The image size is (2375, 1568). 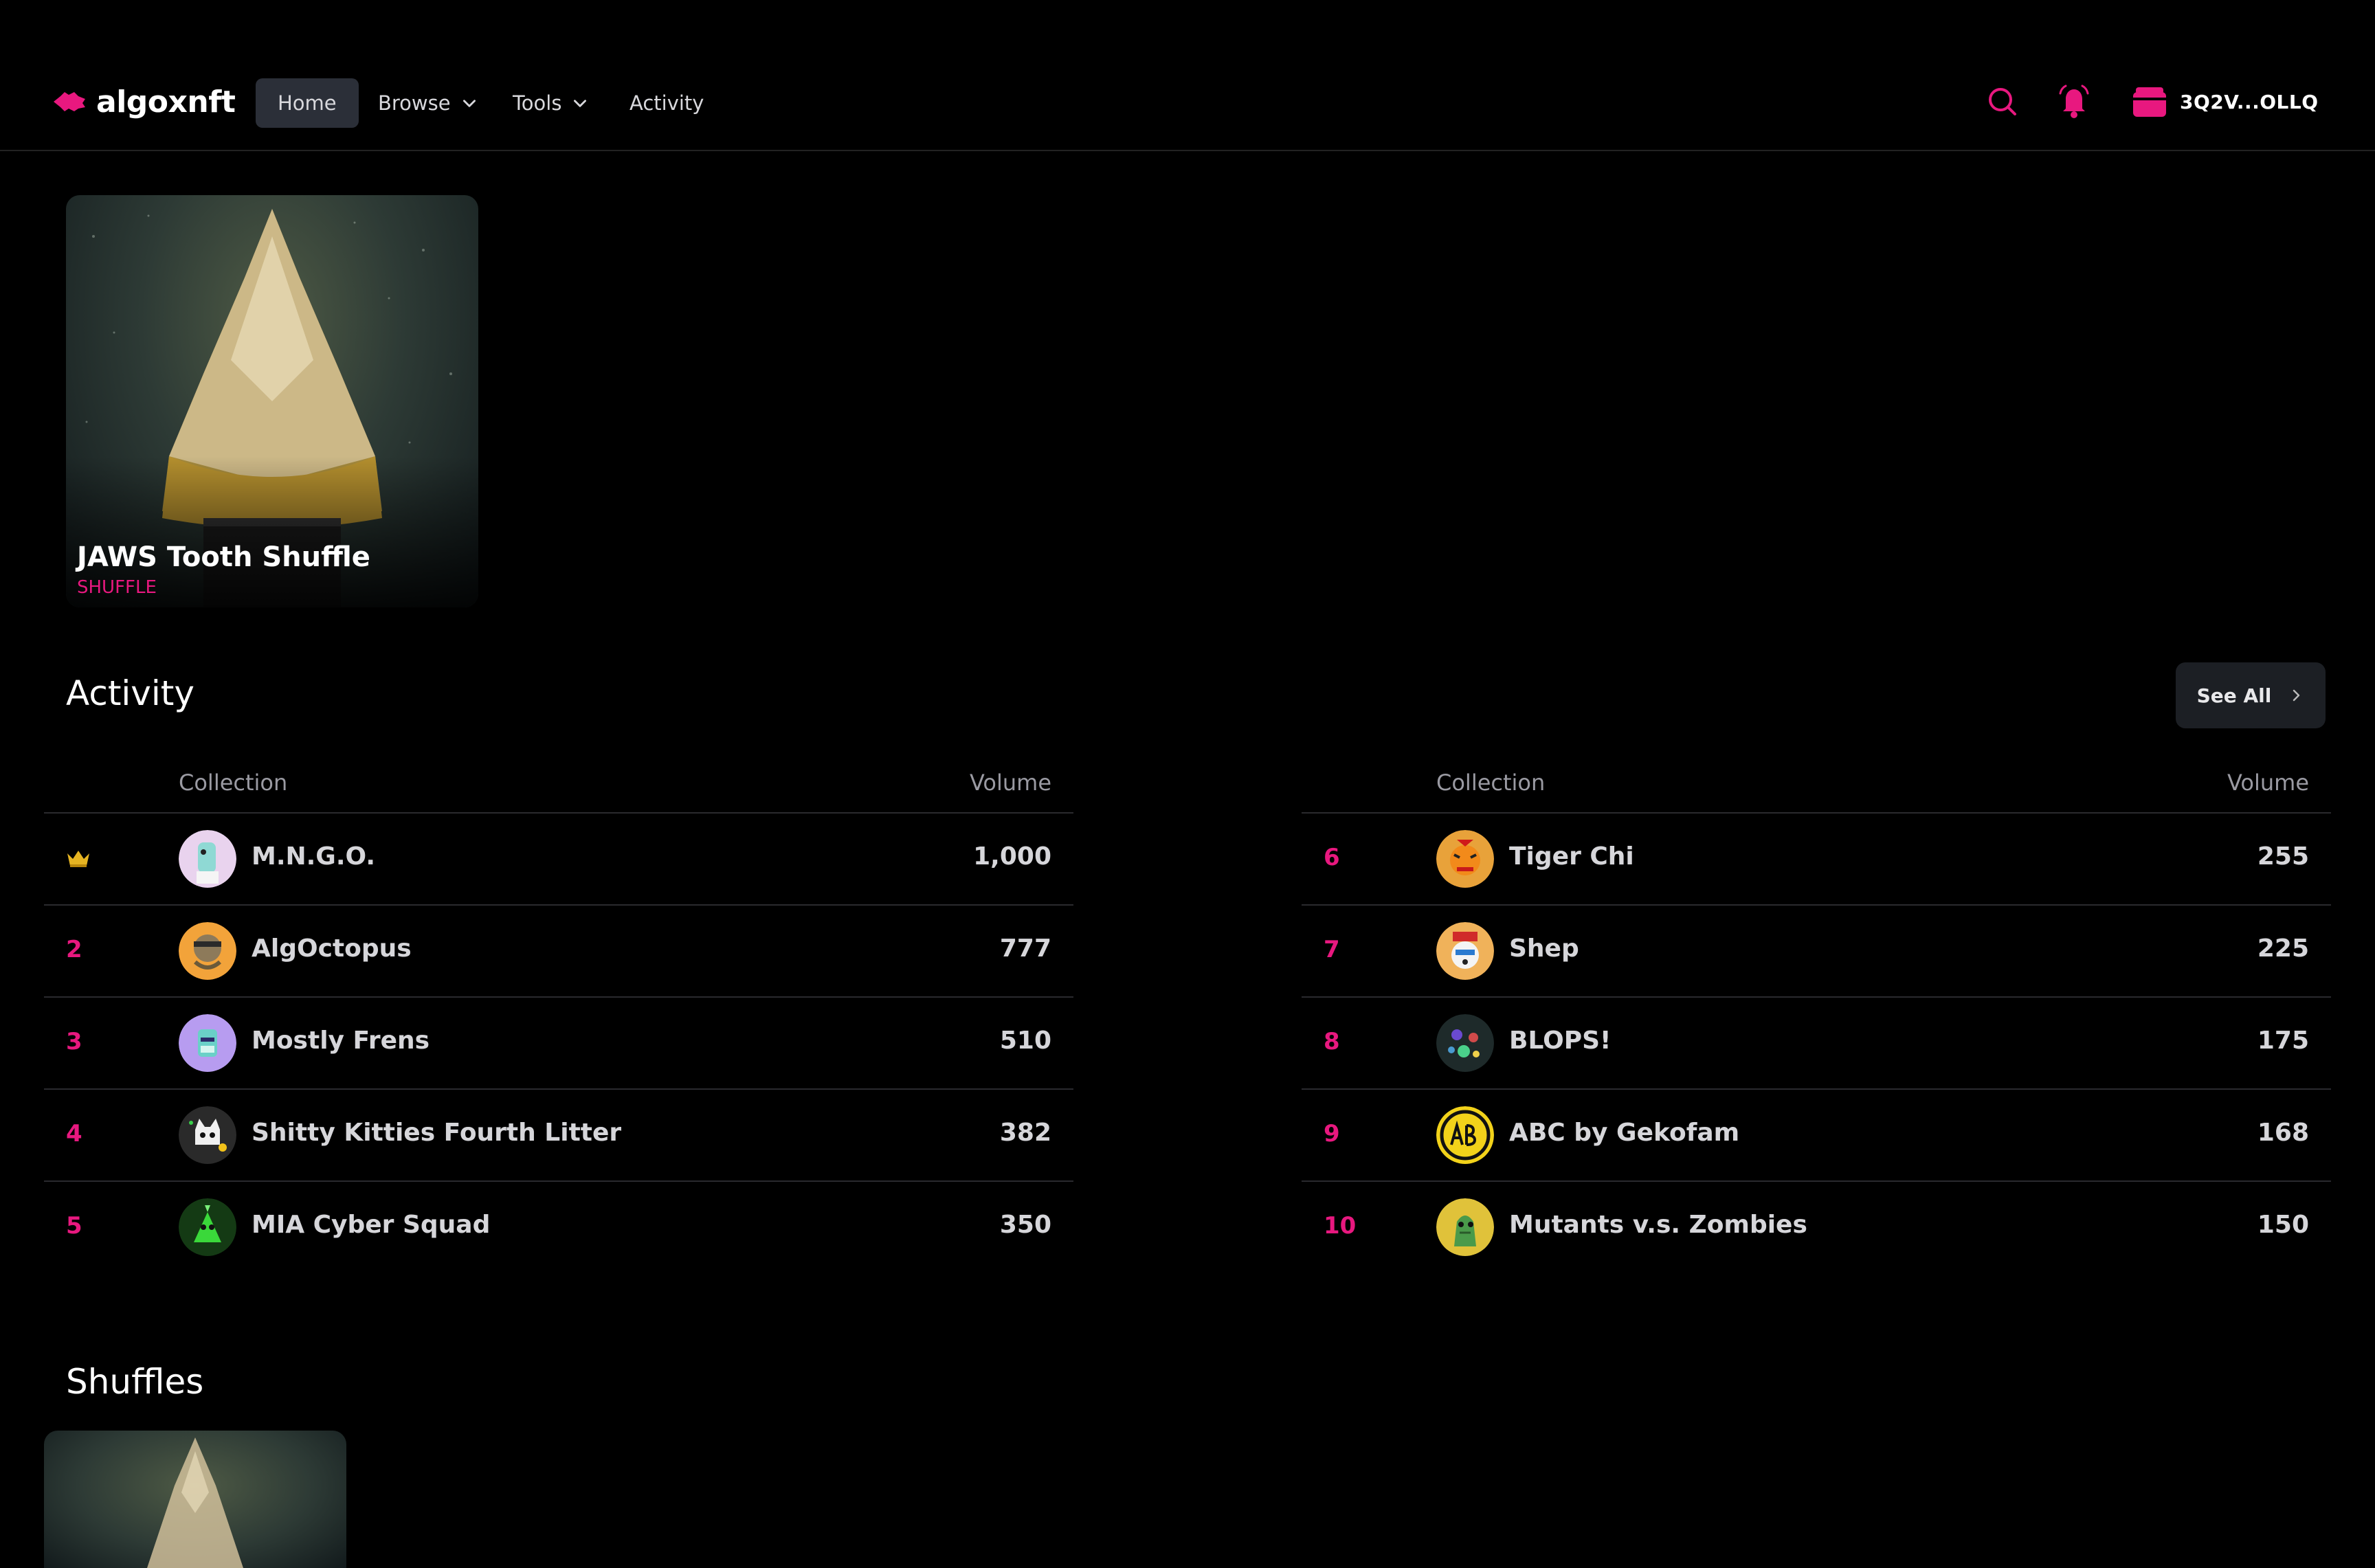 What do you see at coordinates (1816, 1044) in the screenshot?
I see `table-row: 8 BLOPS! 175` at bounding box center [1816, 1044].